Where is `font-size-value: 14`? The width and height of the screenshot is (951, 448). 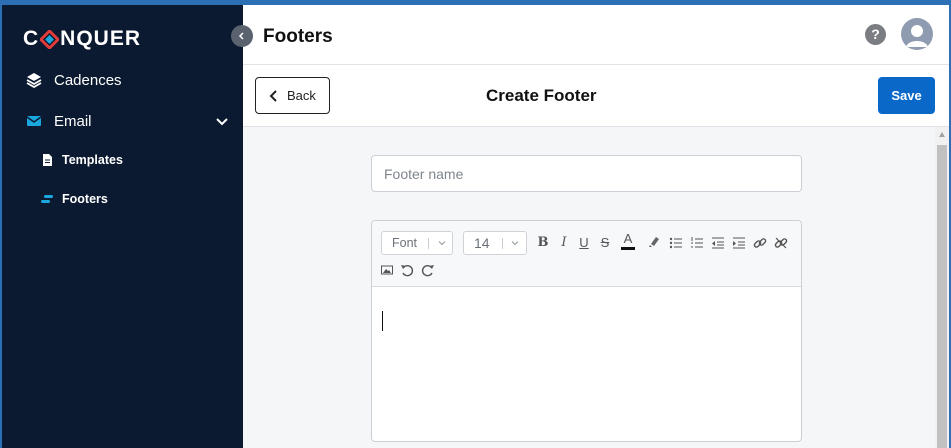
font-size-value: 14 is located at coordinates (482, 243).